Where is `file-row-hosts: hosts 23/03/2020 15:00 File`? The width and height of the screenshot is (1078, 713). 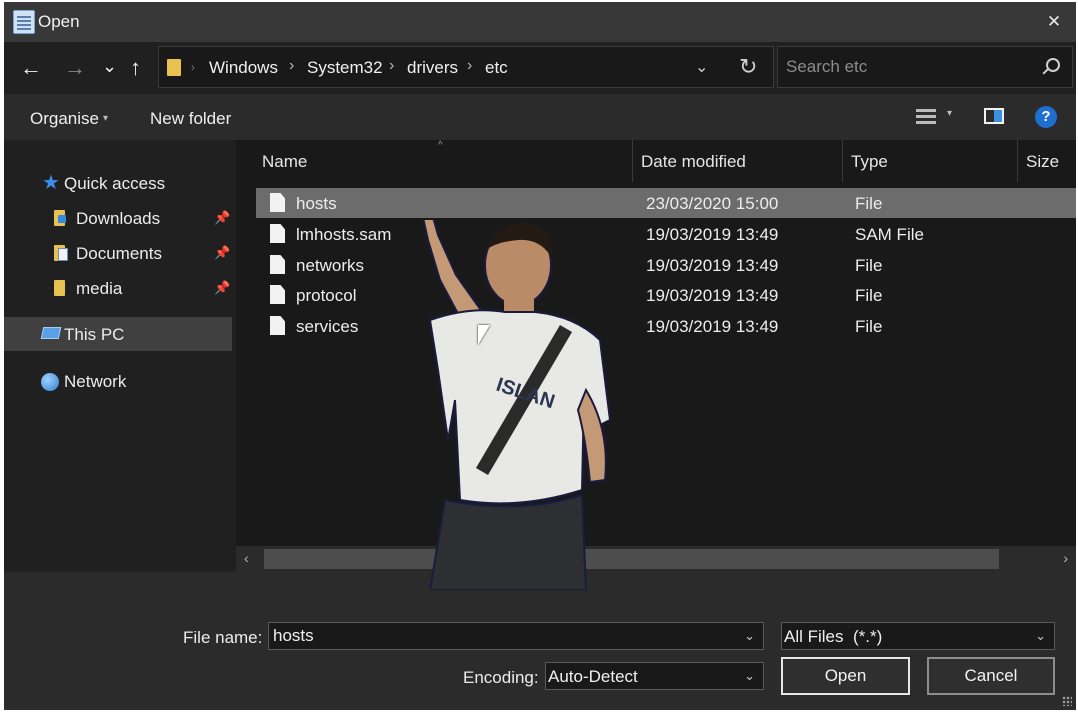
file-row-hosts: hosts 23/03/2020 15:00 File is located at coordinates (666, 203).